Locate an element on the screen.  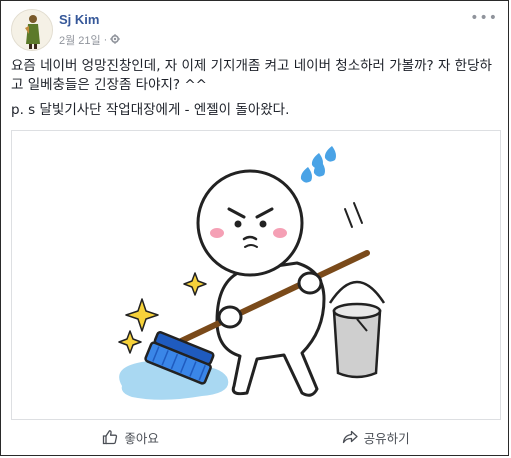
like-button: 좋아요 is located at coordinates (130, 437).